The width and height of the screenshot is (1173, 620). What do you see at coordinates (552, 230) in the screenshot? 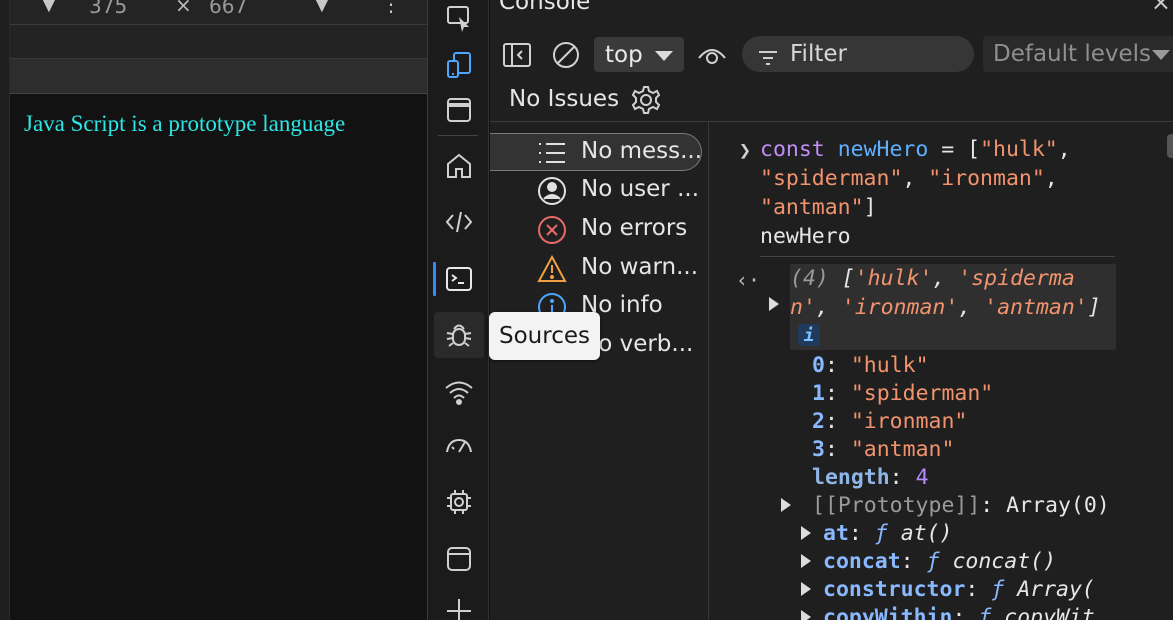
I see `error-icon` at bounding box center [552, 230].